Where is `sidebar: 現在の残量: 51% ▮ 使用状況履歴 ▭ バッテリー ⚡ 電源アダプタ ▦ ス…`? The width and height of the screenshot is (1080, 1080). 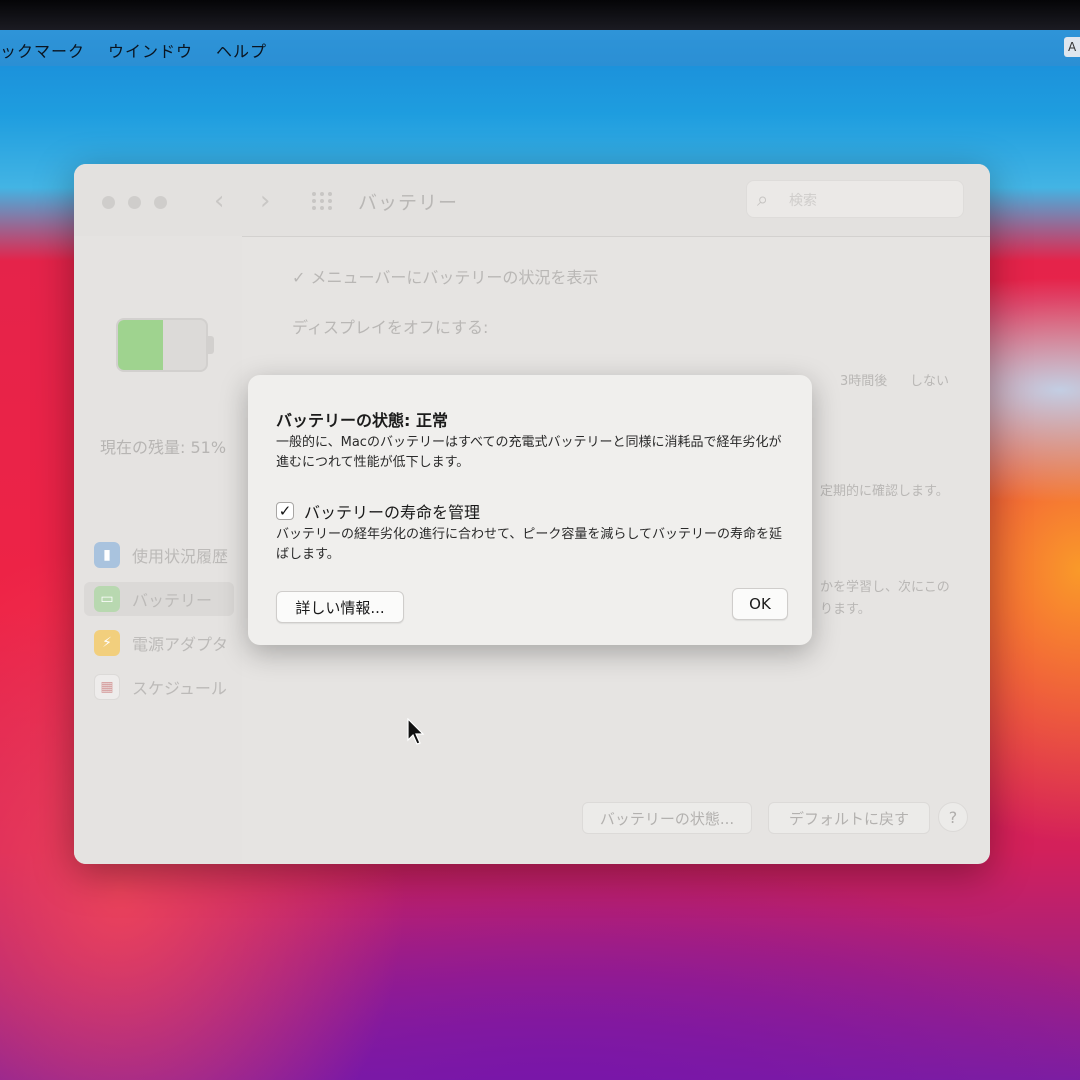 sidebar: 現在の残量: 51% ▮ 使用状況履歴 ▭ バッテリー ⚡ 電源アダプタ ▦ ス… is located at coordinates (158, 550).